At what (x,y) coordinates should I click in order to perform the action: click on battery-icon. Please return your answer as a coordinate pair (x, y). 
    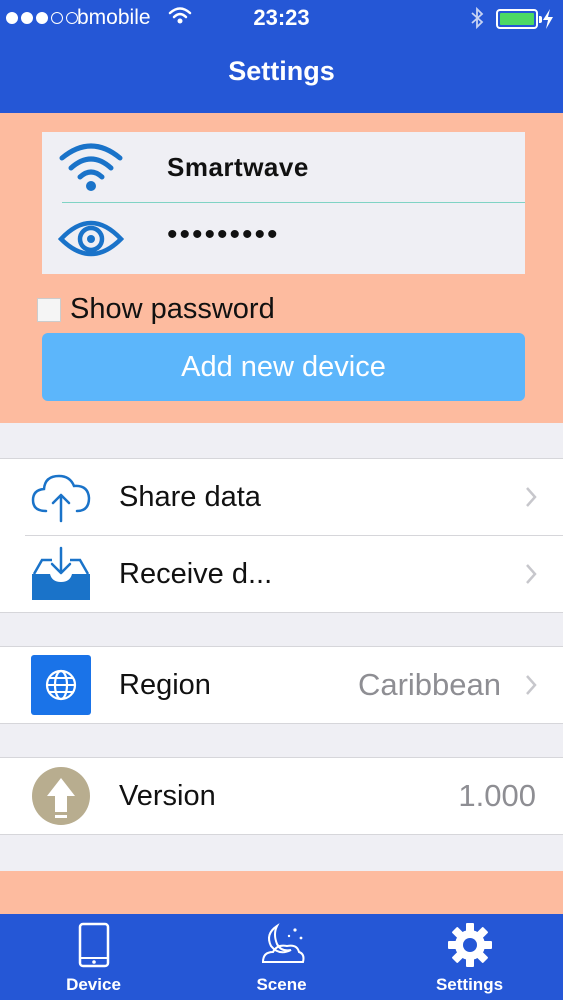
    Looking at the image, I should click on (519, 19).